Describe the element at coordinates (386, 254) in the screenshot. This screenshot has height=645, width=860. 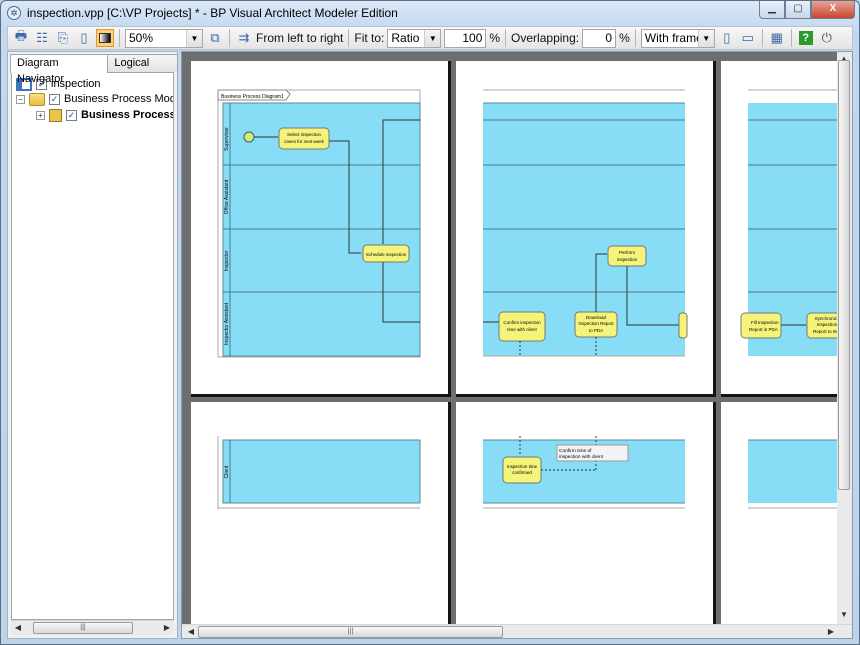
I see `task-label: Schedule inspection` at that location.